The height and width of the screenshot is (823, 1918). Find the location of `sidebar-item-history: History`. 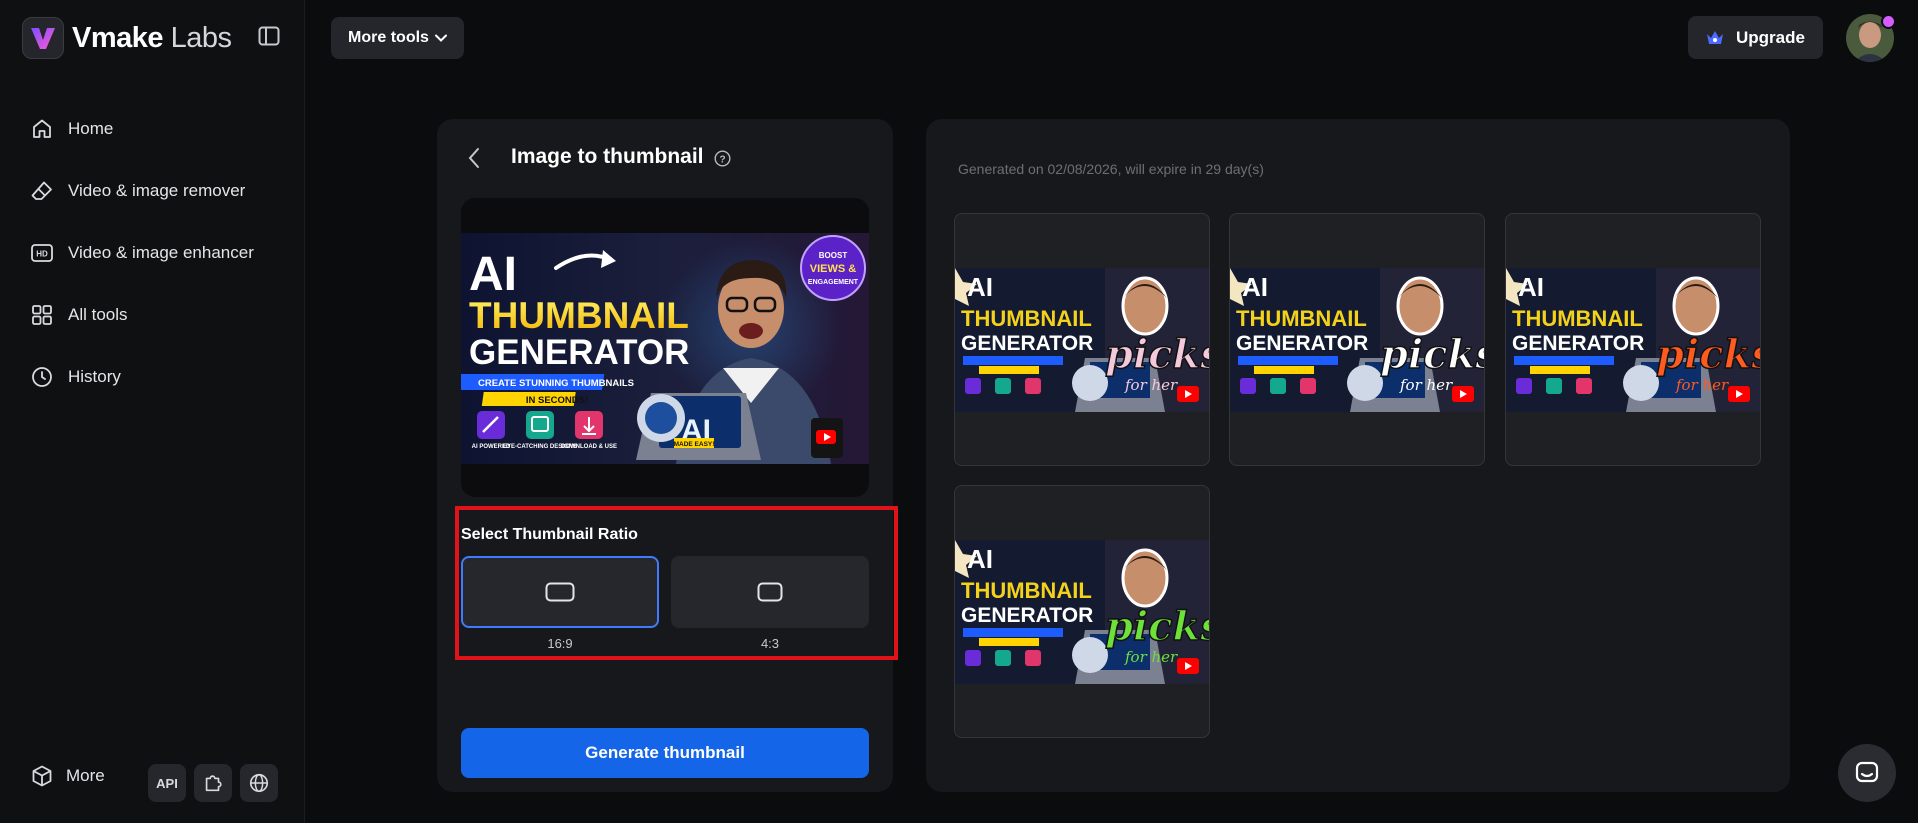

sidebar-item-history: History is located at coordinates (142, 377).